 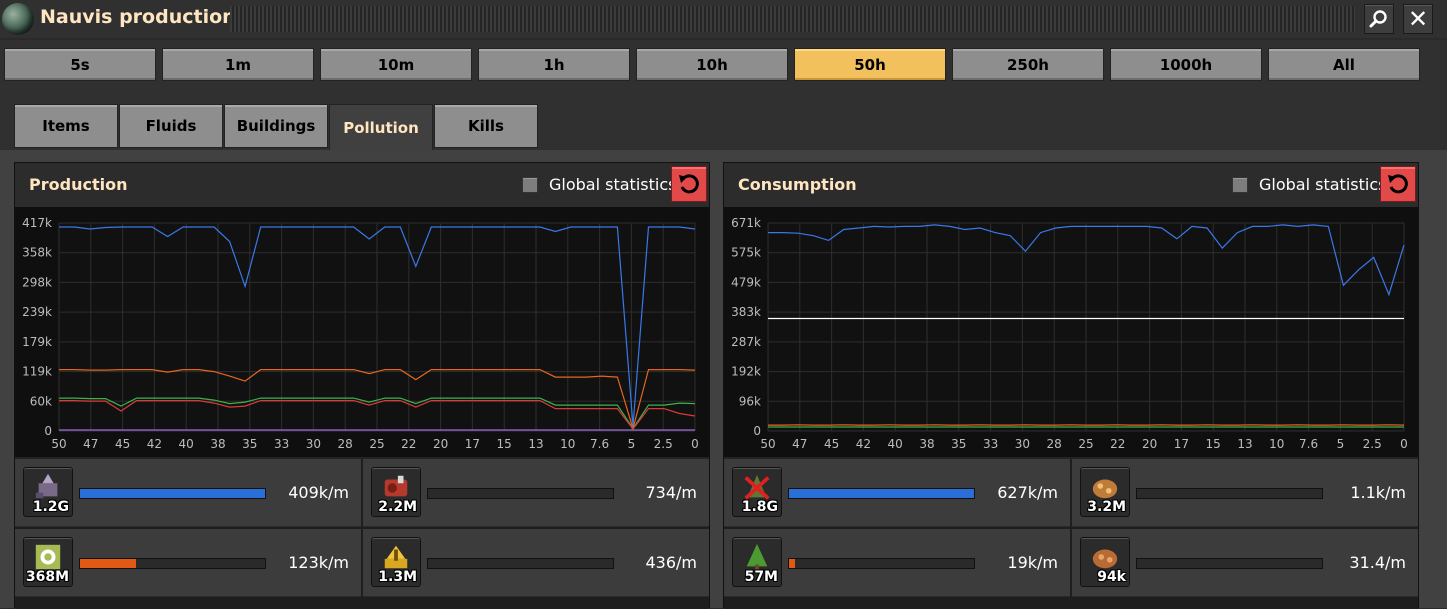 What do you see at coordinates (536, 563) in the screenshot?
I see `list-item: 1.3M 436/m` at bounding box center [536, 563].